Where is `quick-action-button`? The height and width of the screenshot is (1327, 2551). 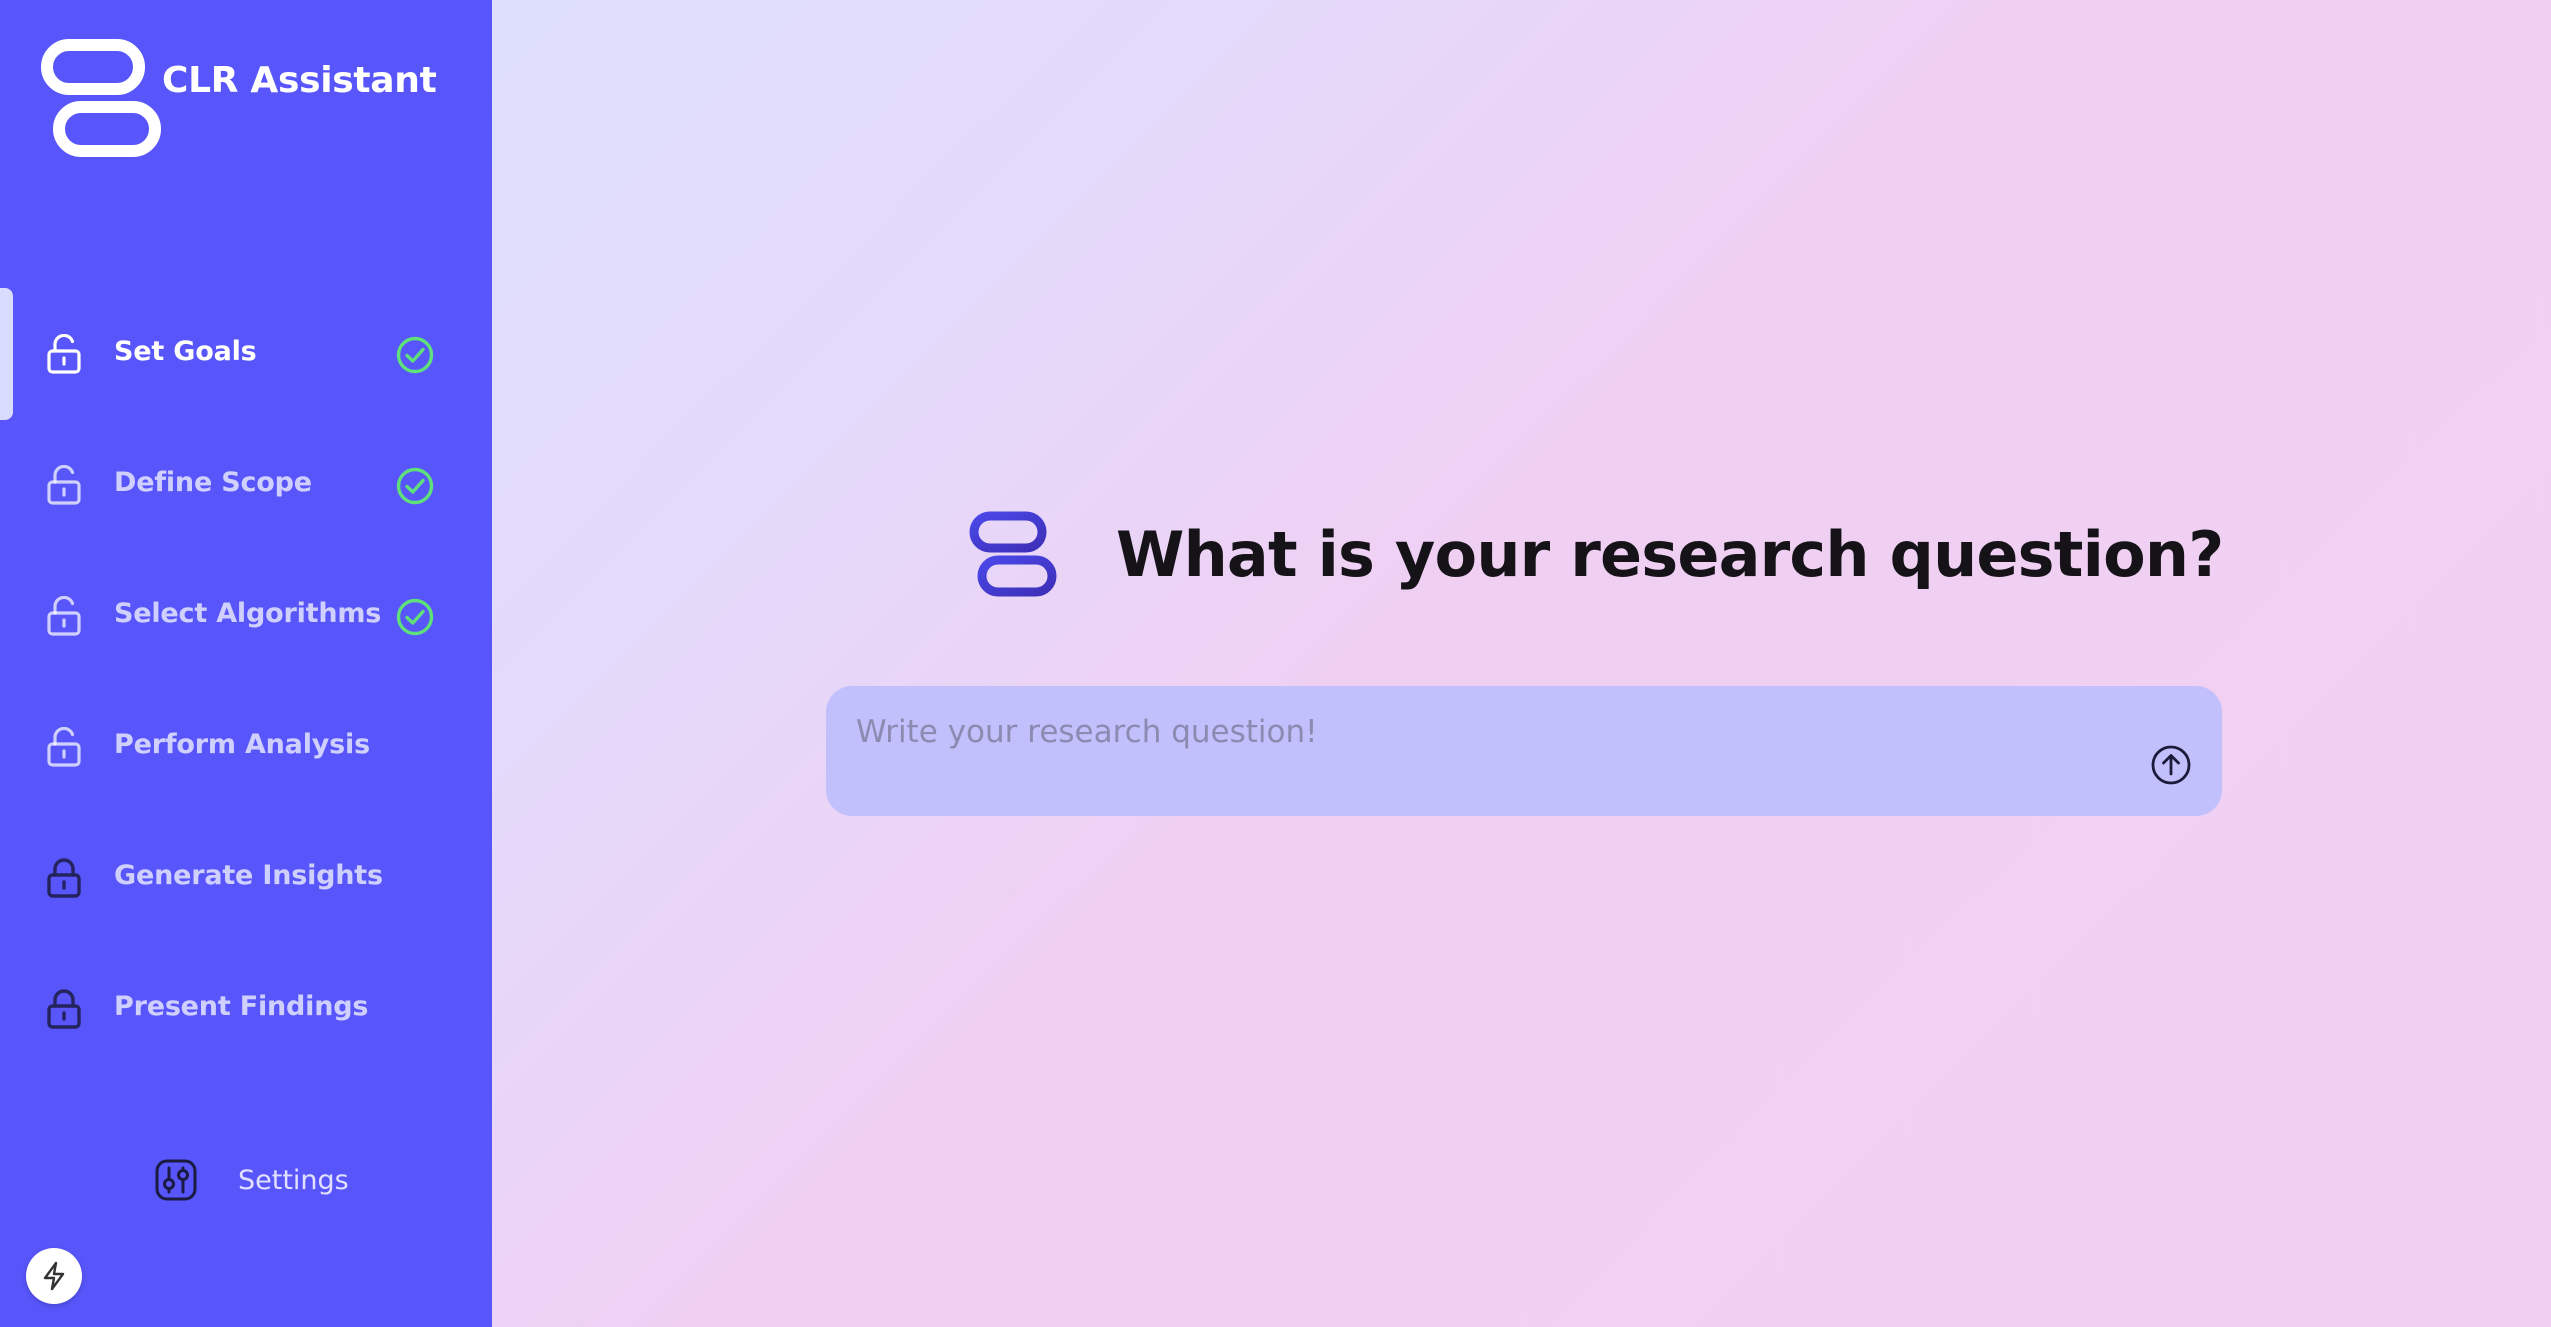
quick-action-button is located at coordinates (54, 1276).